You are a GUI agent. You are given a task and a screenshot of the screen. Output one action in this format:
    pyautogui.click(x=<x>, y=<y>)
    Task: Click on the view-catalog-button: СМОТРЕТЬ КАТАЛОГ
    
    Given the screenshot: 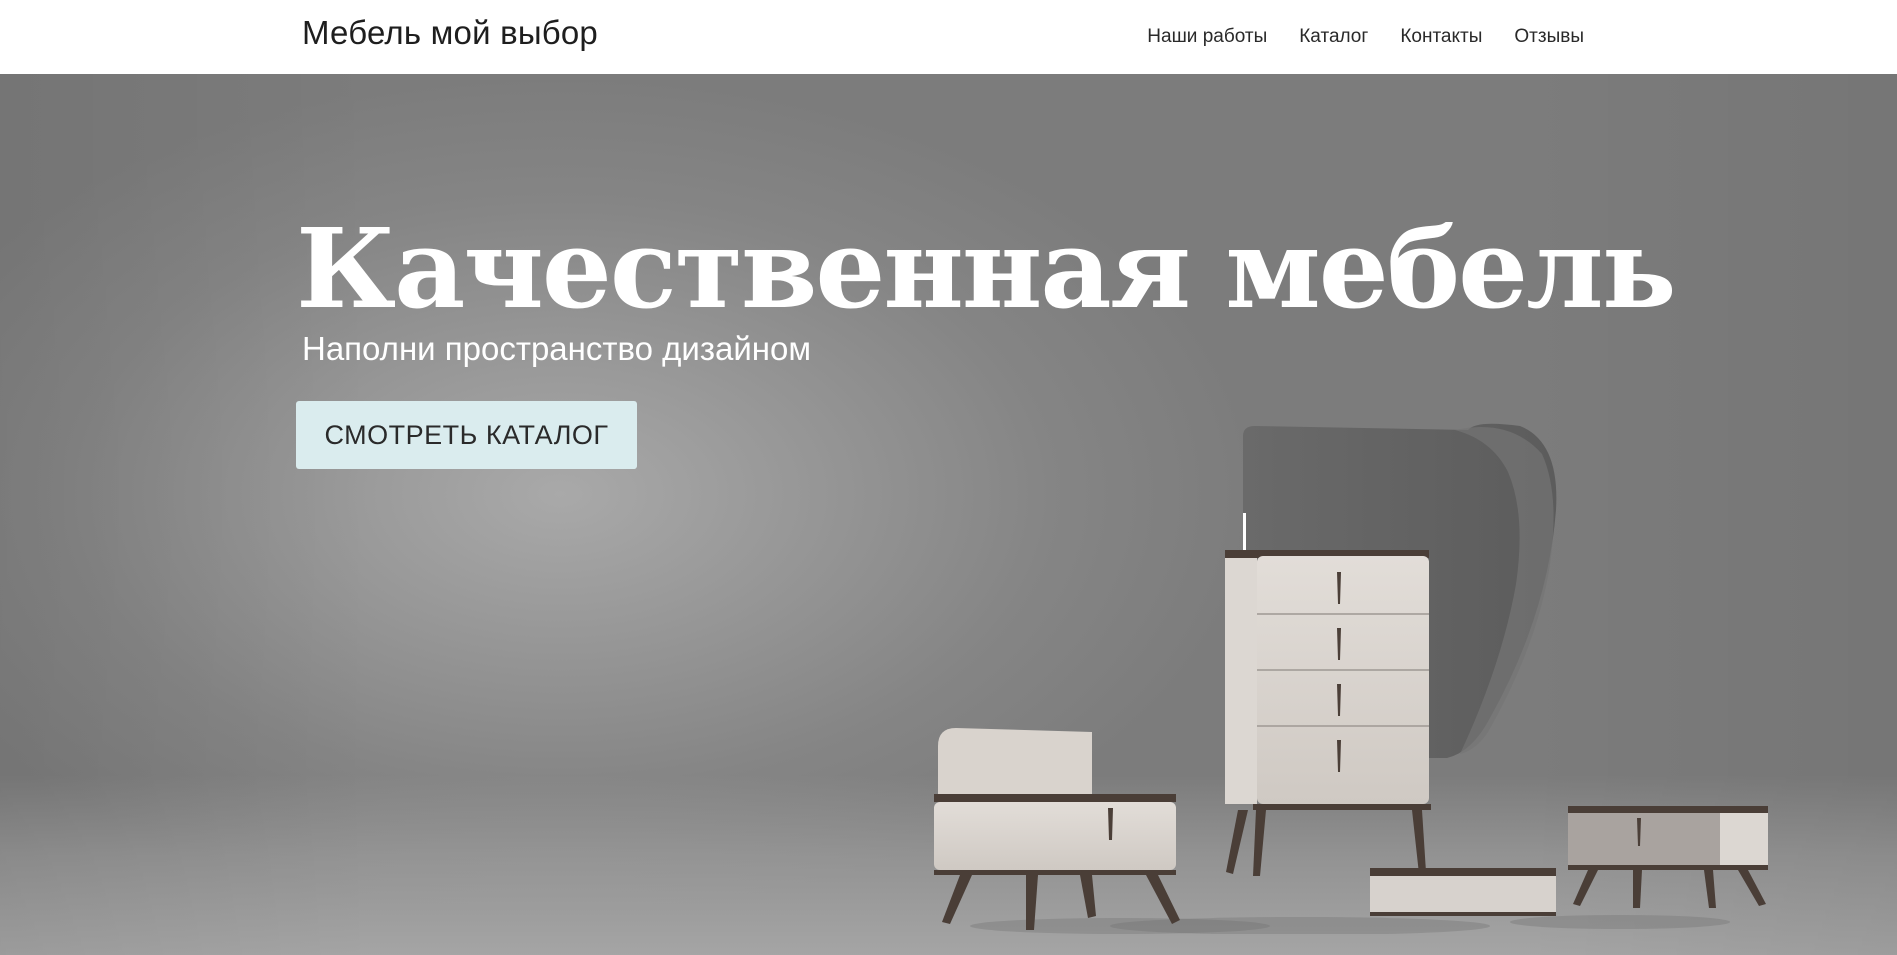 What is the action you would take?
    pyautogui.click(x=466, y=435)
    